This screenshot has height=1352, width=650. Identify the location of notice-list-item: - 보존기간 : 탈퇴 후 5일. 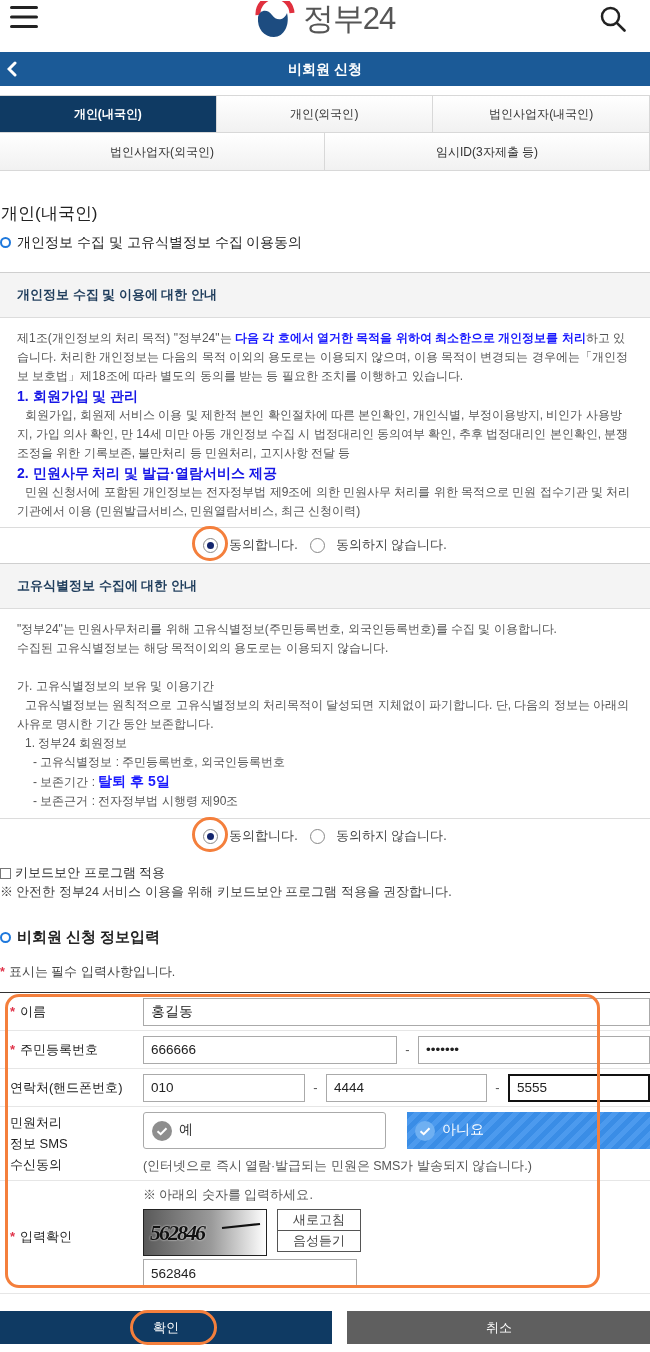
(101, 781).